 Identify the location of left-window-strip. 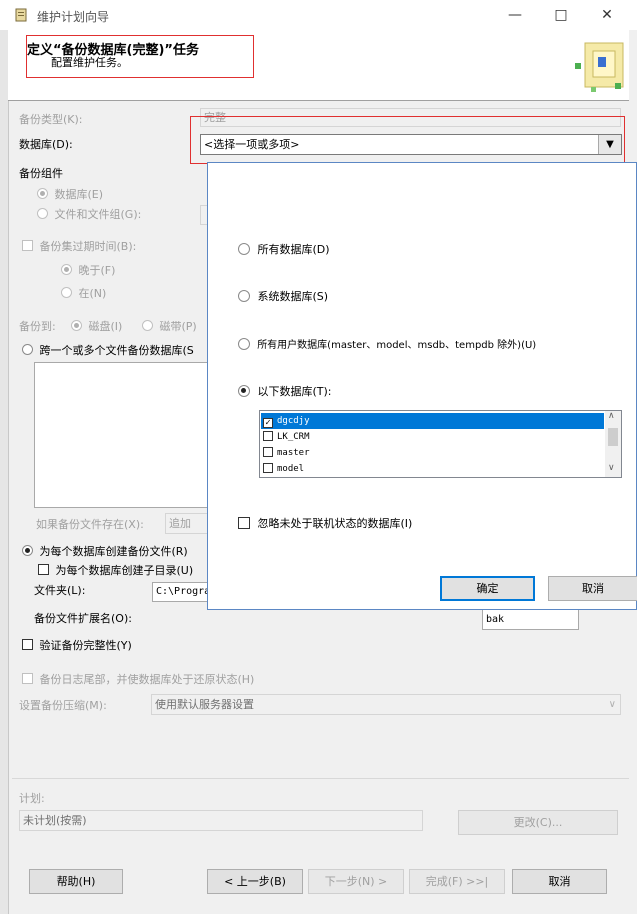
(4, 472).